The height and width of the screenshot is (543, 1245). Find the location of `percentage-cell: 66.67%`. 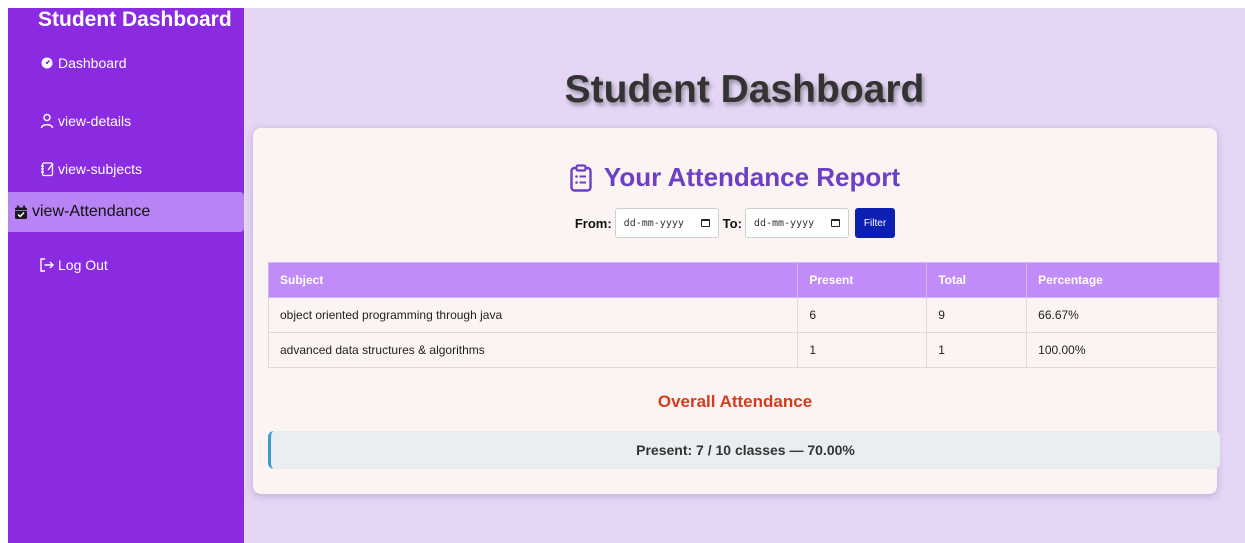

percentage-cell: 66.67% is located at coordinates (1123, 315).